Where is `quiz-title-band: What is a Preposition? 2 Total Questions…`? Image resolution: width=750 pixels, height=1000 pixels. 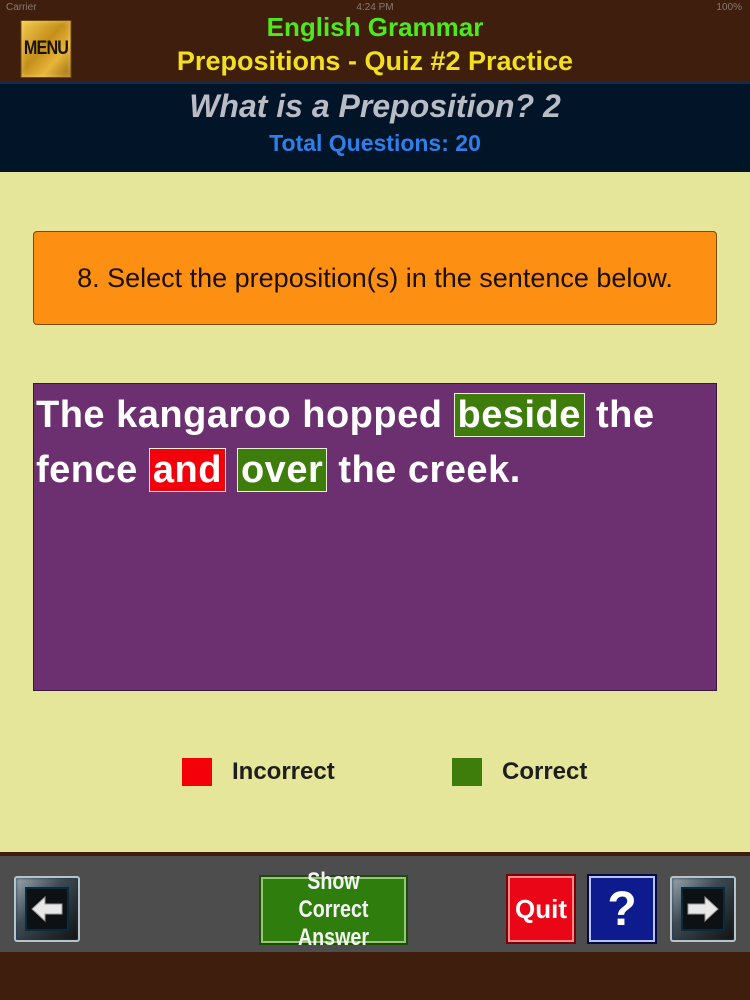 quiz-title-band: What is a Preposition? 2 Total Questions… is located at coordinates (375, 127).